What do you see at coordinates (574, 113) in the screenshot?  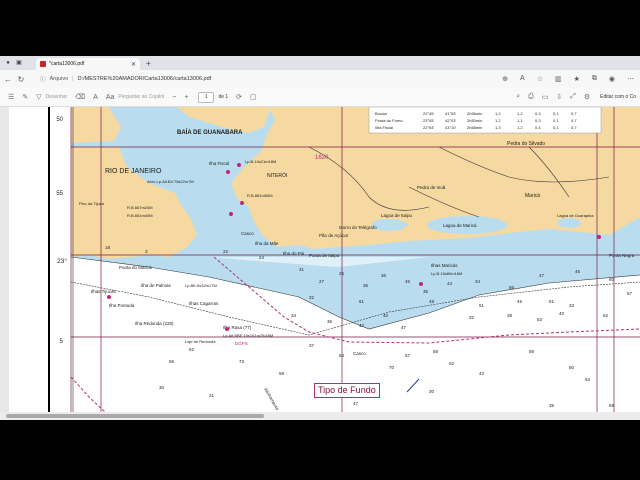 I see `tide-table-cell: 0,7` at bounding box center [574, 113].